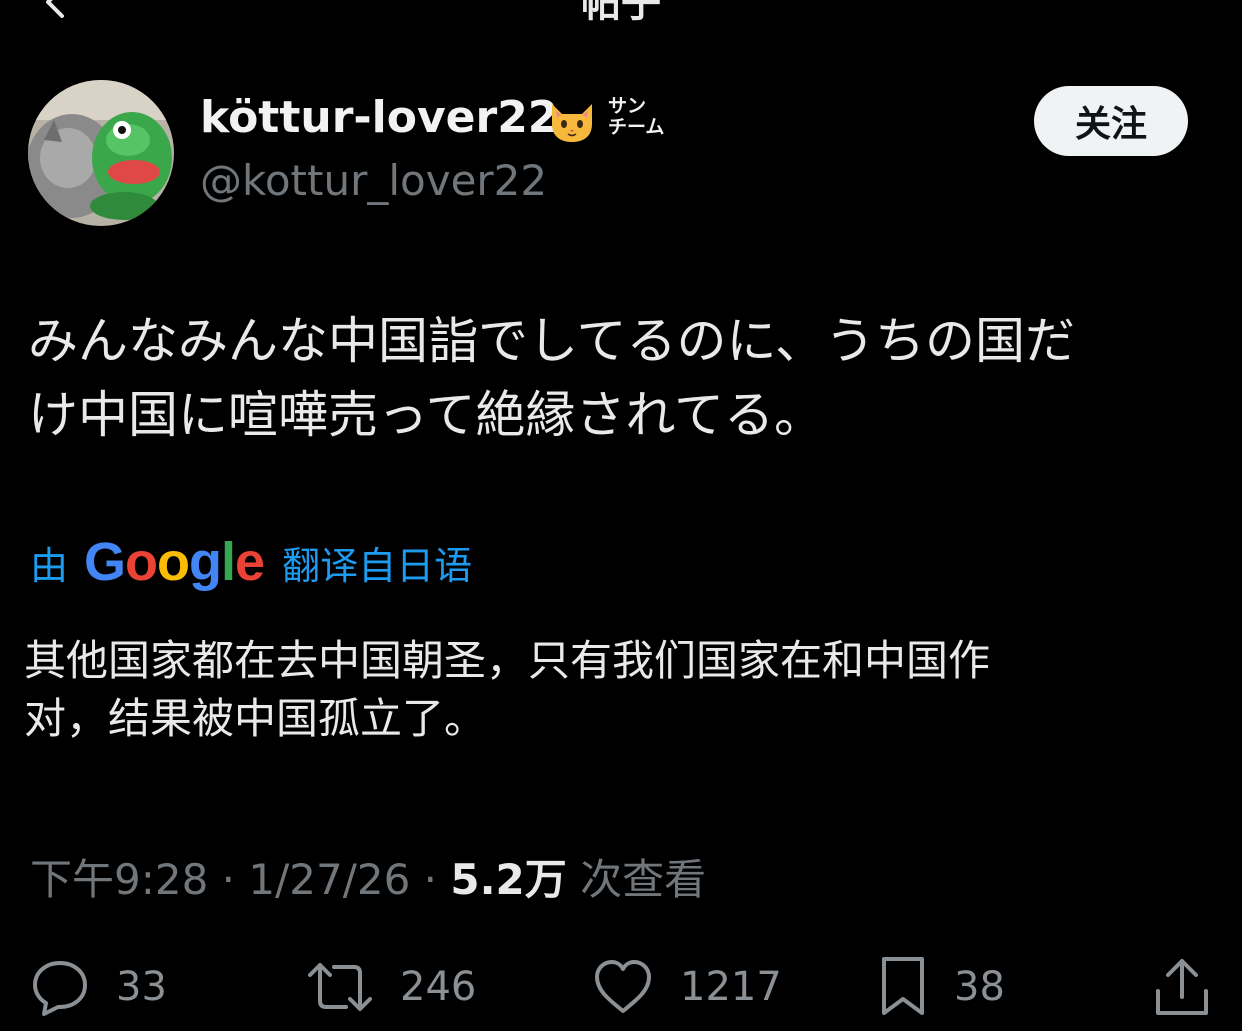 This screenshot has height=1031, width=1242. I want to click on google-logo-letter: l, so click(228, 562).